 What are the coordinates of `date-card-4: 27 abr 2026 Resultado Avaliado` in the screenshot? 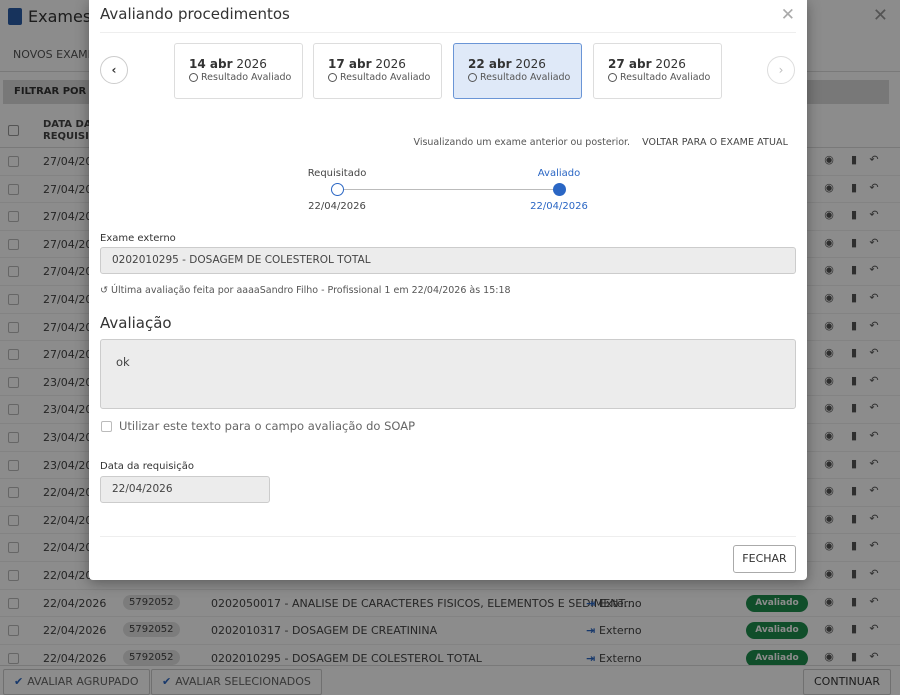 It's located at (657, 71).